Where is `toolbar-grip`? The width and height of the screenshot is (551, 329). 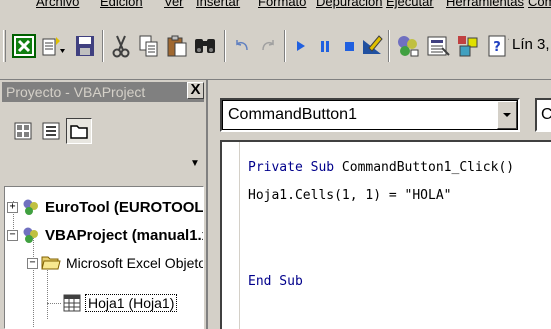
toolbar-grip is located at coordinates (4, 46).